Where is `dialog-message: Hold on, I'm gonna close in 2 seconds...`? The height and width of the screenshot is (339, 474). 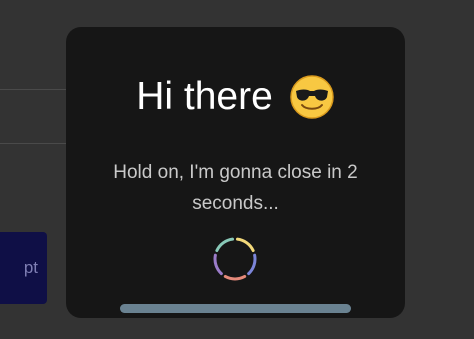 dialog-message: Hold on, I'm gonna close in 2 seconds... is located at coordinates (235, 188).